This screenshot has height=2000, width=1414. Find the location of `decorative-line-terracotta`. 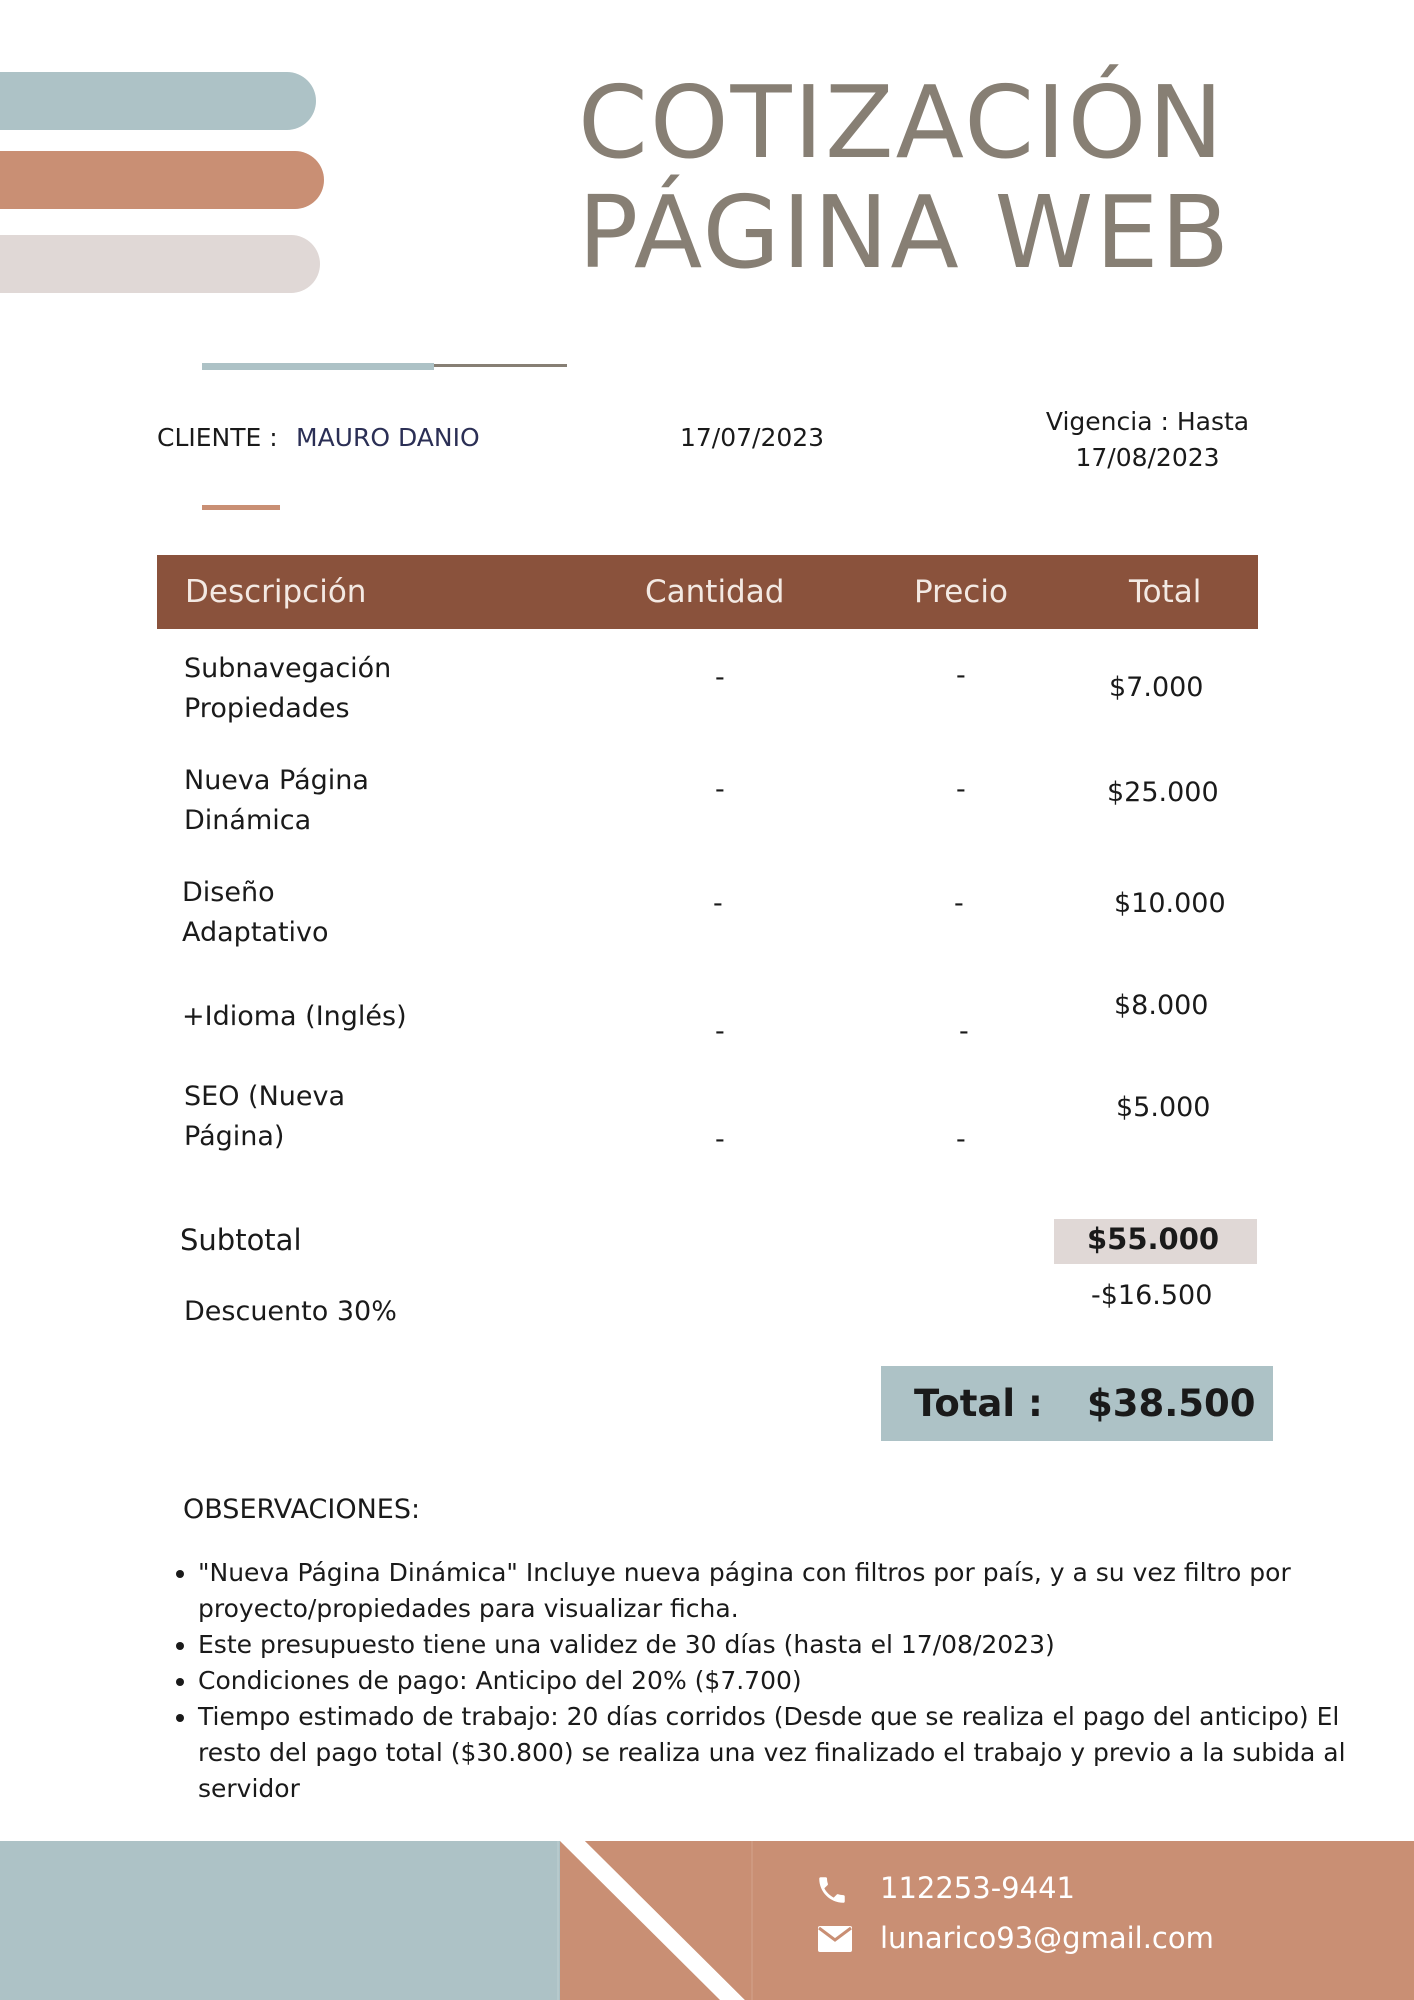

decorative-line-terracotta is located at coordinates (241, 507).